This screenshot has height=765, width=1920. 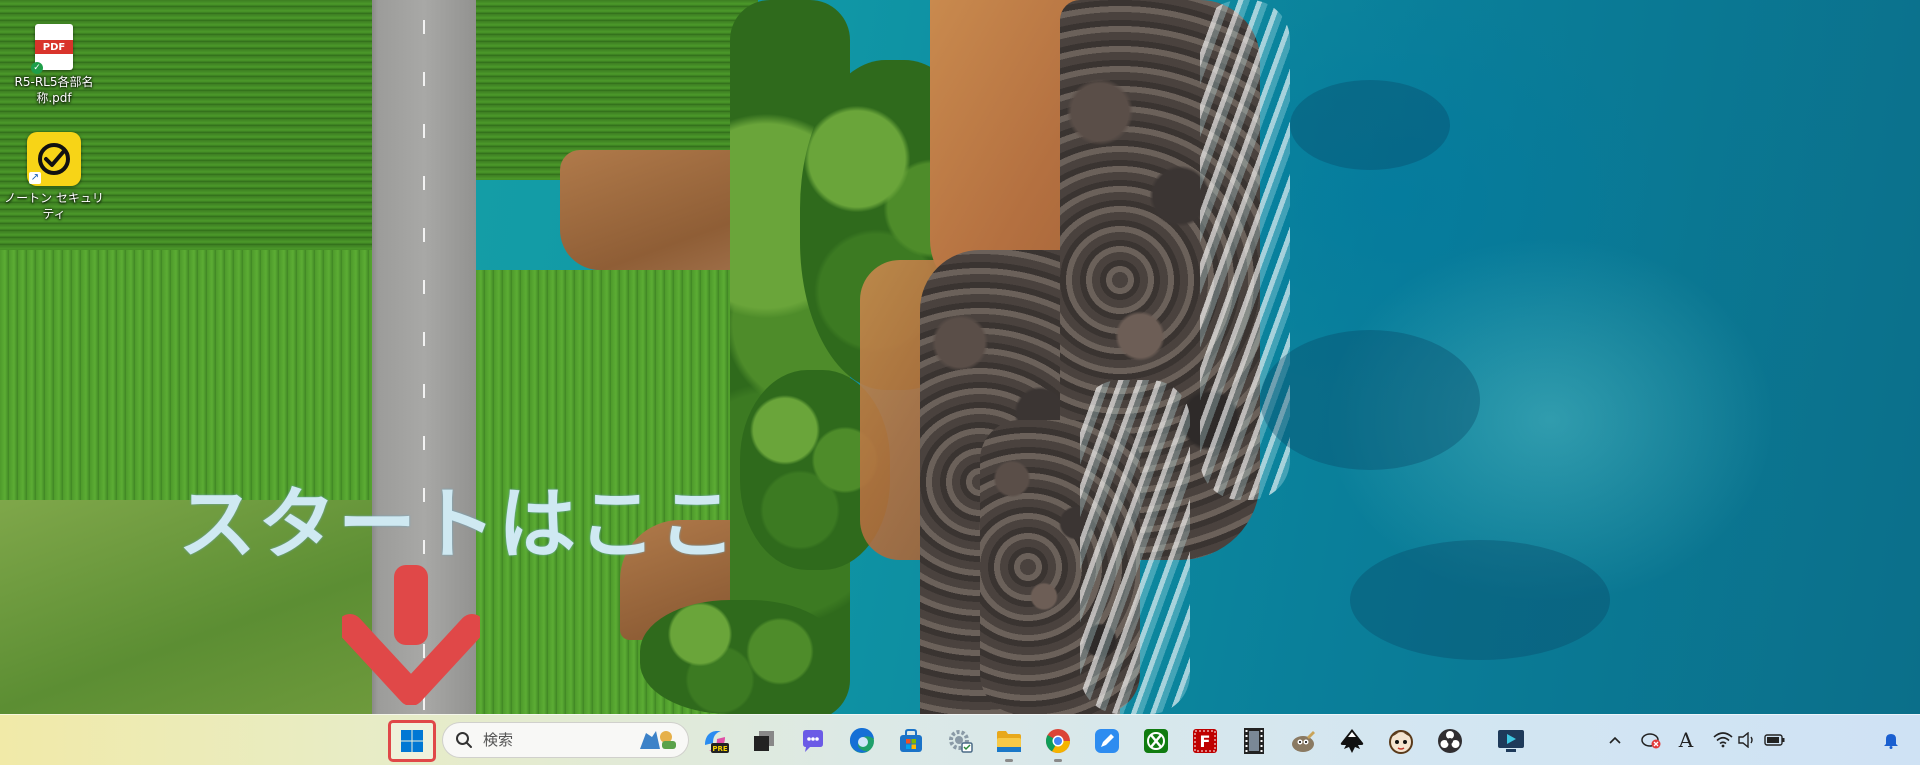 I want to click on volume-icon, so click(x=1745, y=740).